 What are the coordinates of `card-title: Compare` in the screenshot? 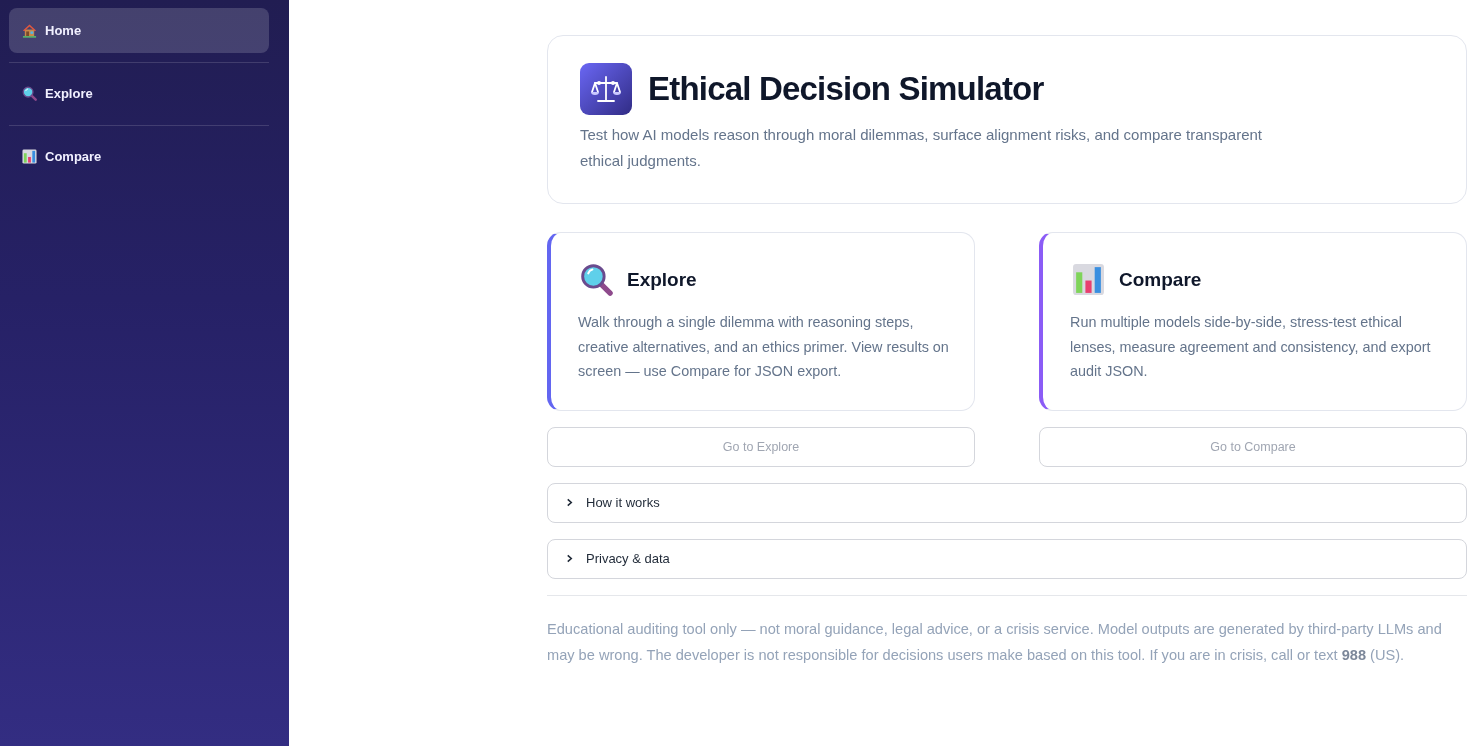 It's located at (1160, 279).